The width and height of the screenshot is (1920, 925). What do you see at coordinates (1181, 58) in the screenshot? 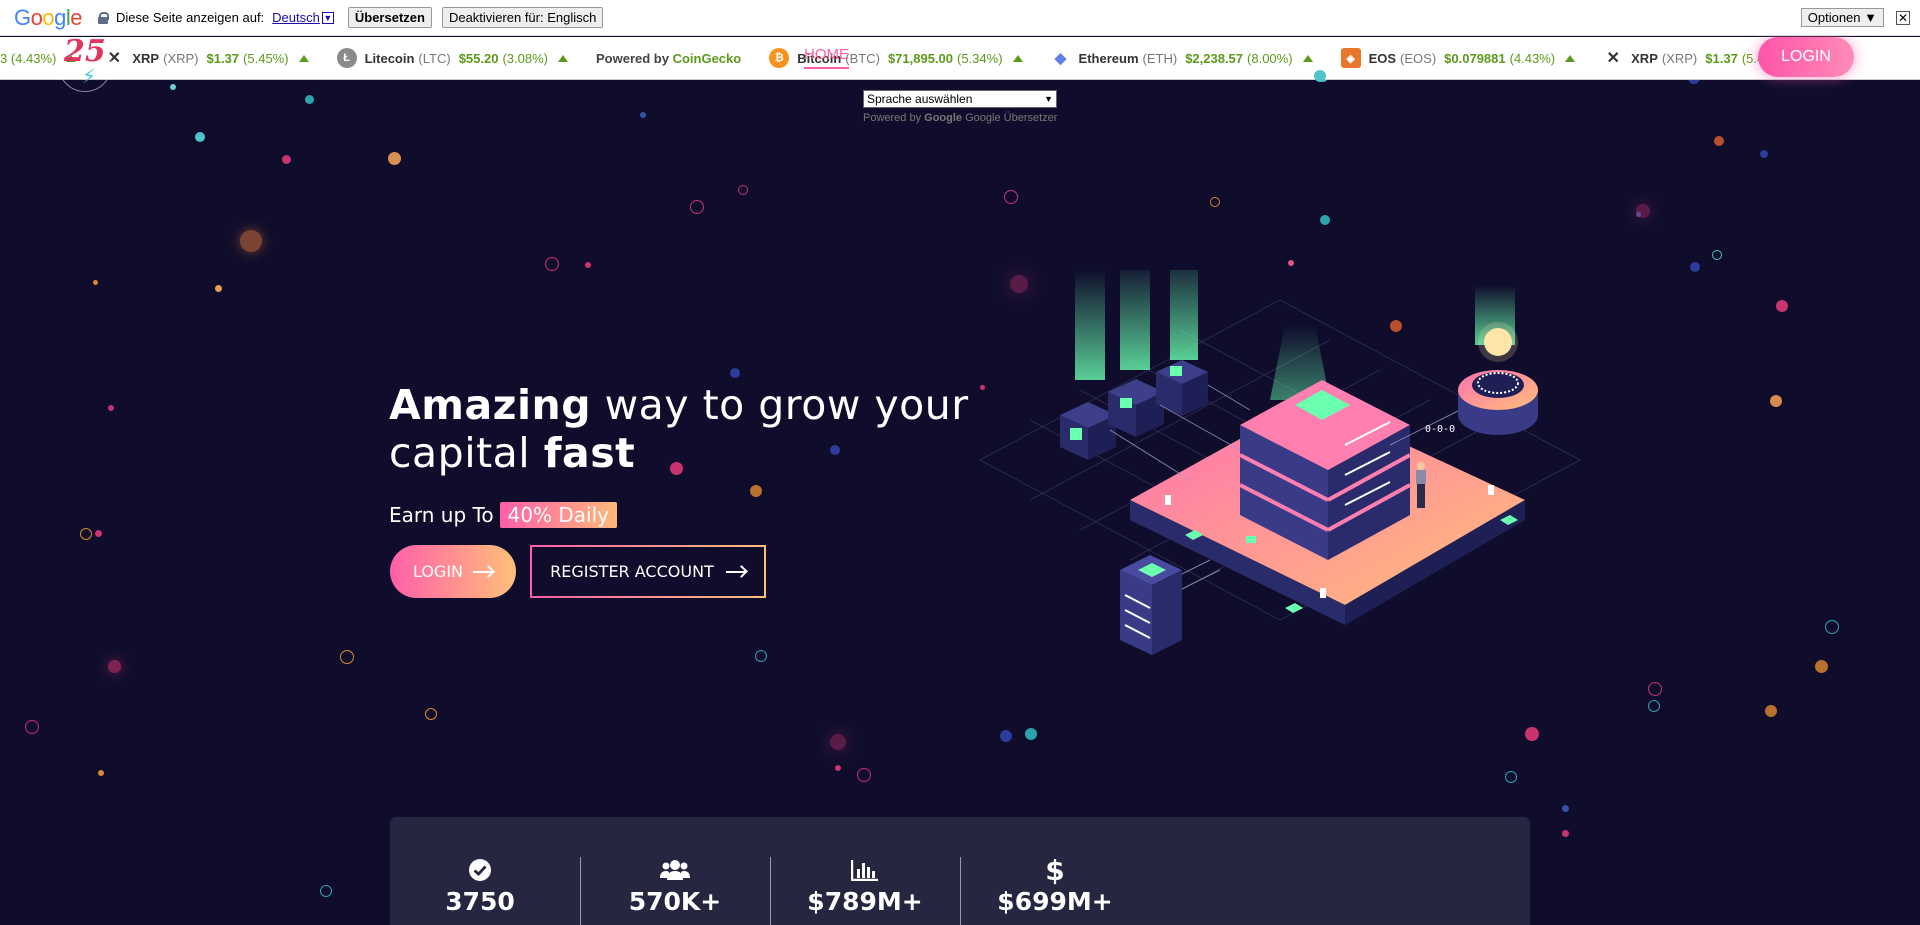
I see `ticker-item: ◆ Ethereum (ETH) $2,238.57 (8.00%)` at bounding box center [1181, 58].